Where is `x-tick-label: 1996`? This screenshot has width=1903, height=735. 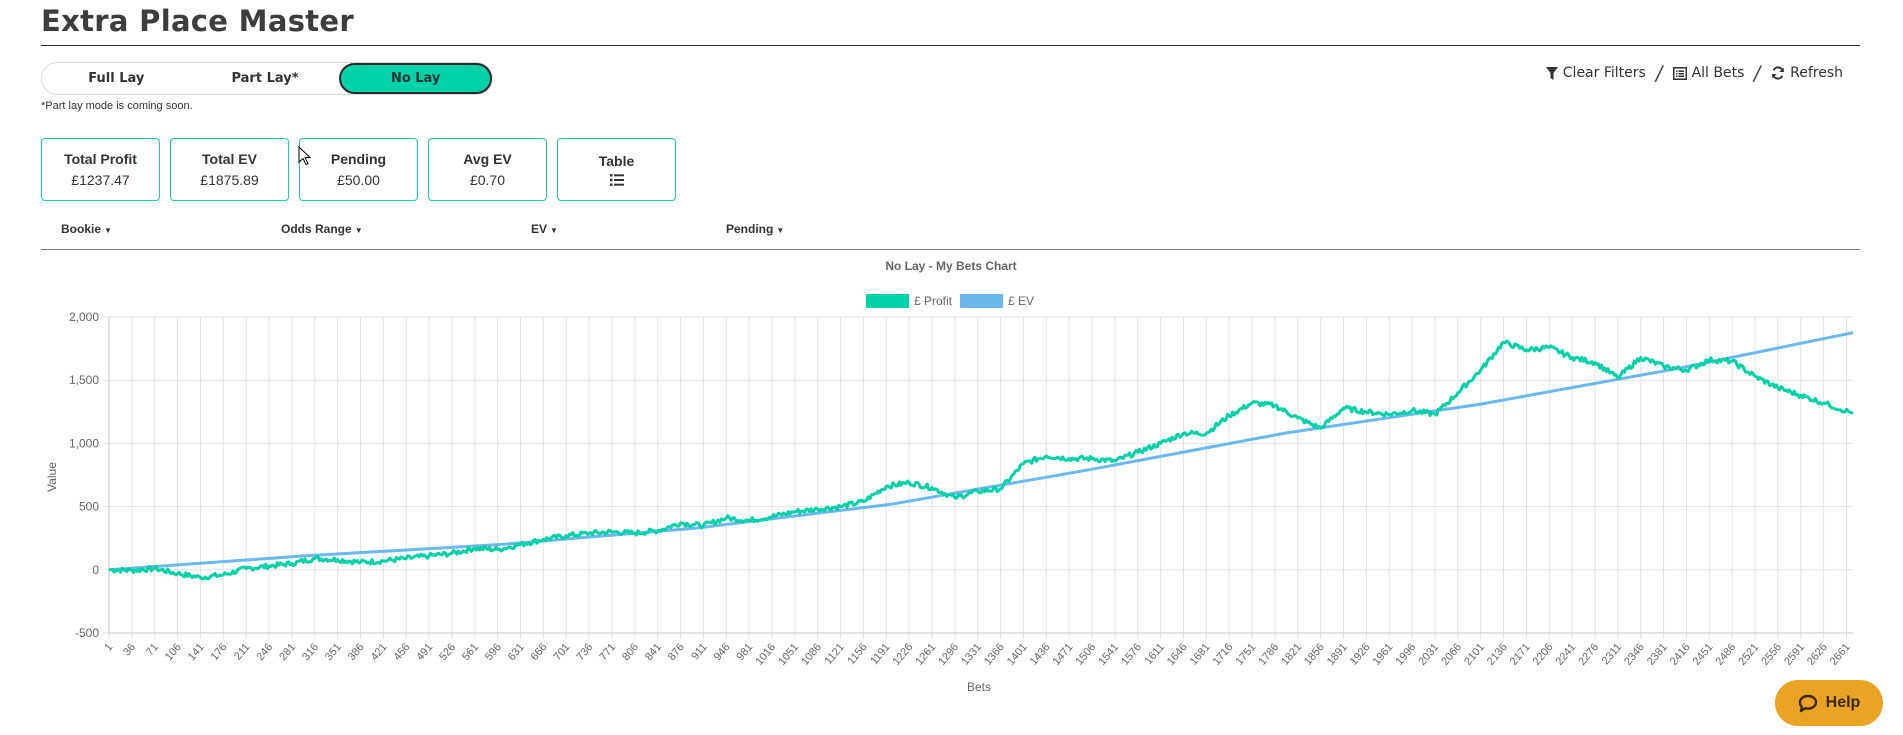
x-tick-label: 1996 is located at coordinates (1405, 654).